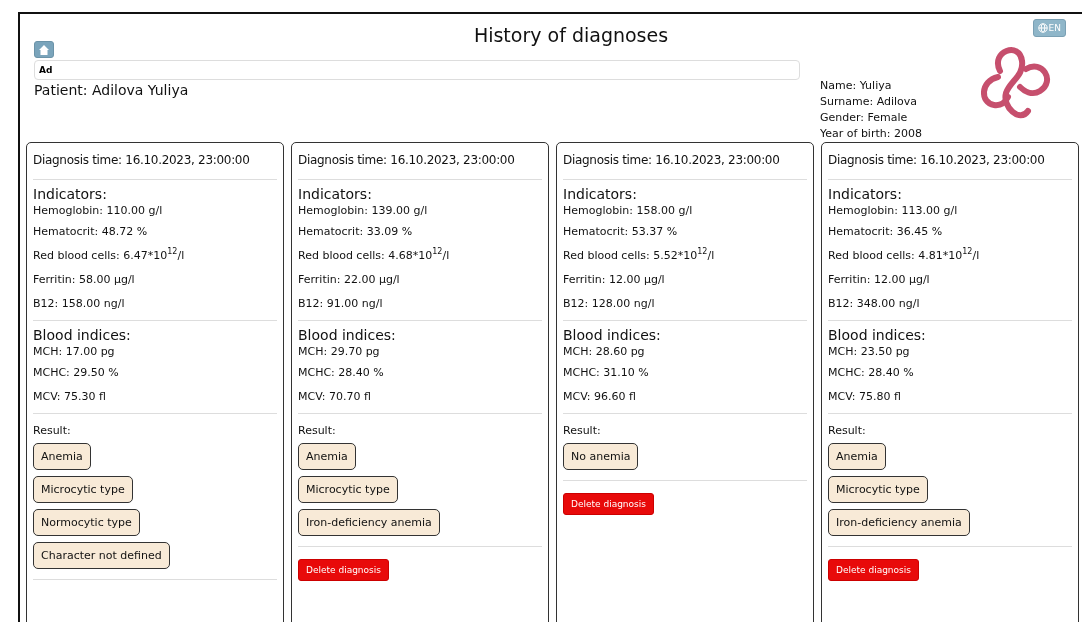 The image size is (1082, 622). Describe the element at coordinates (356, 232) in the screenshot. I see `indicator-value: Hematocrit: 33.09 %` at that location.